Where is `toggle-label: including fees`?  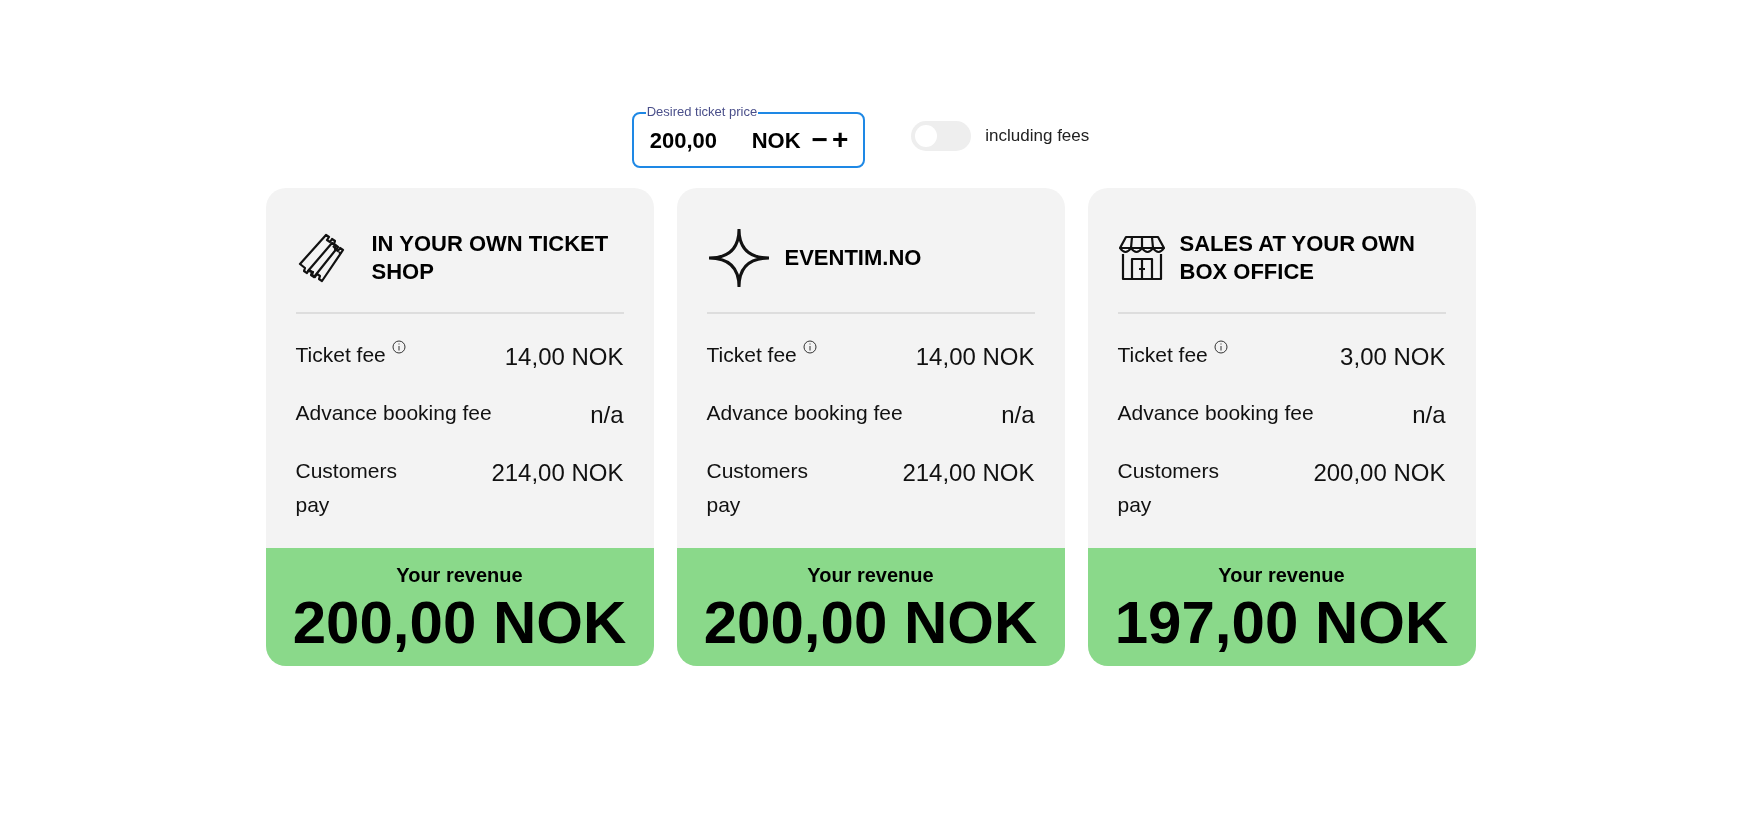 toggle-label: including fees is located at coordinates (1037, 136).